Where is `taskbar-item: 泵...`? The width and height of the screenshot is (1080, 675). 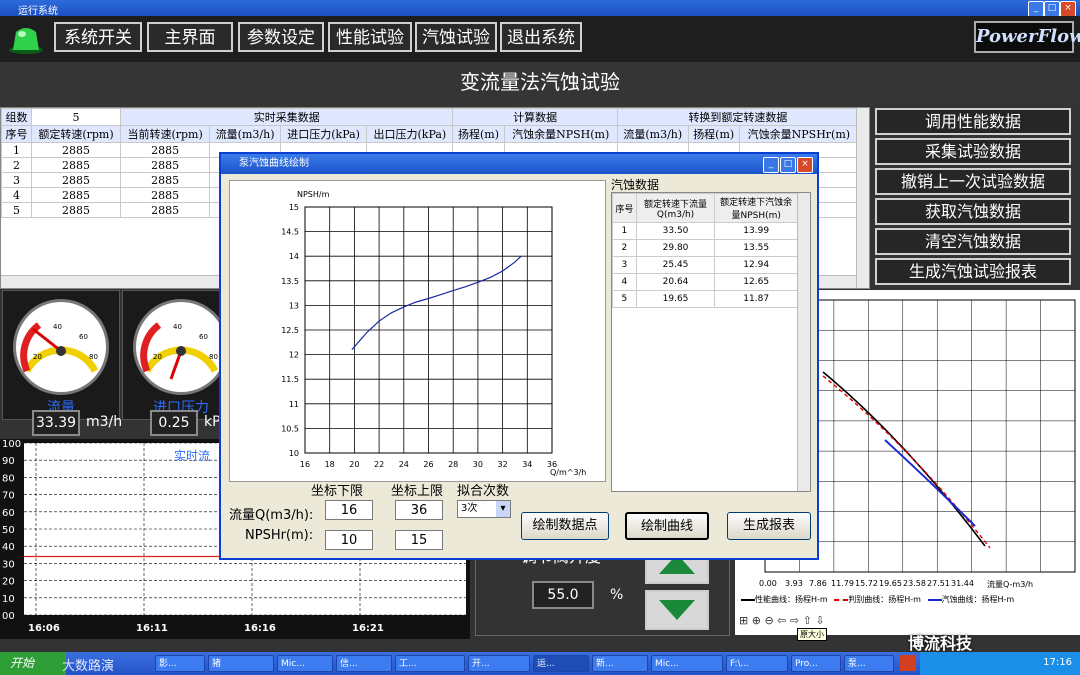 taskbar-item: 泵... is located at coordinates (869, 663).